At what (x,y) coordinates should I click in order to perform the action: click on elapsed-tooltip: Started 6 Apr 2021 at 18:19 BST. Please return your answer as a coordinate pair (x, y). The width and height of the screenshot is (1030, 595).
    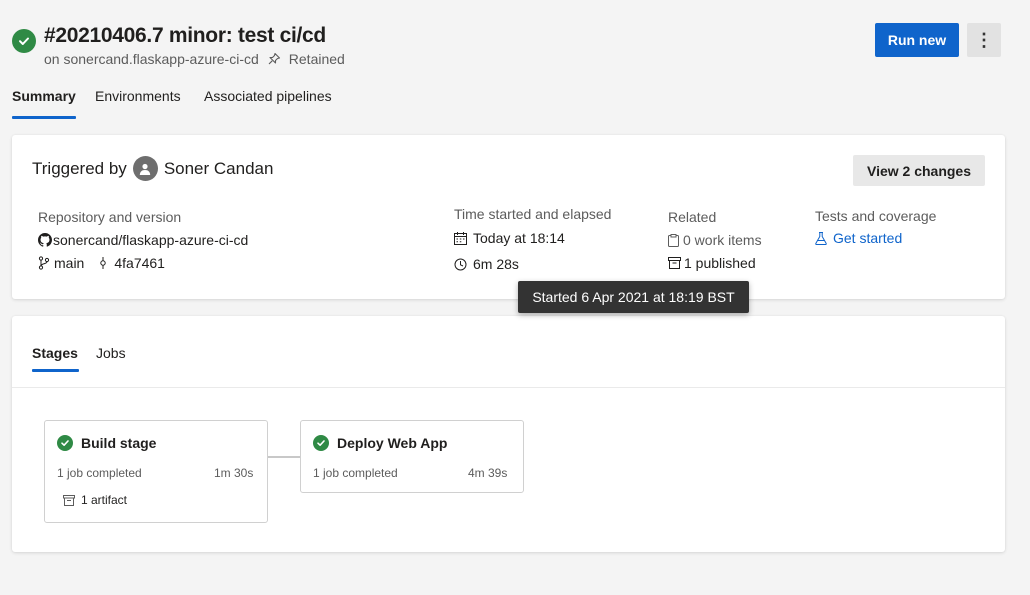
    Looking at the image, I should click on (633, 297).